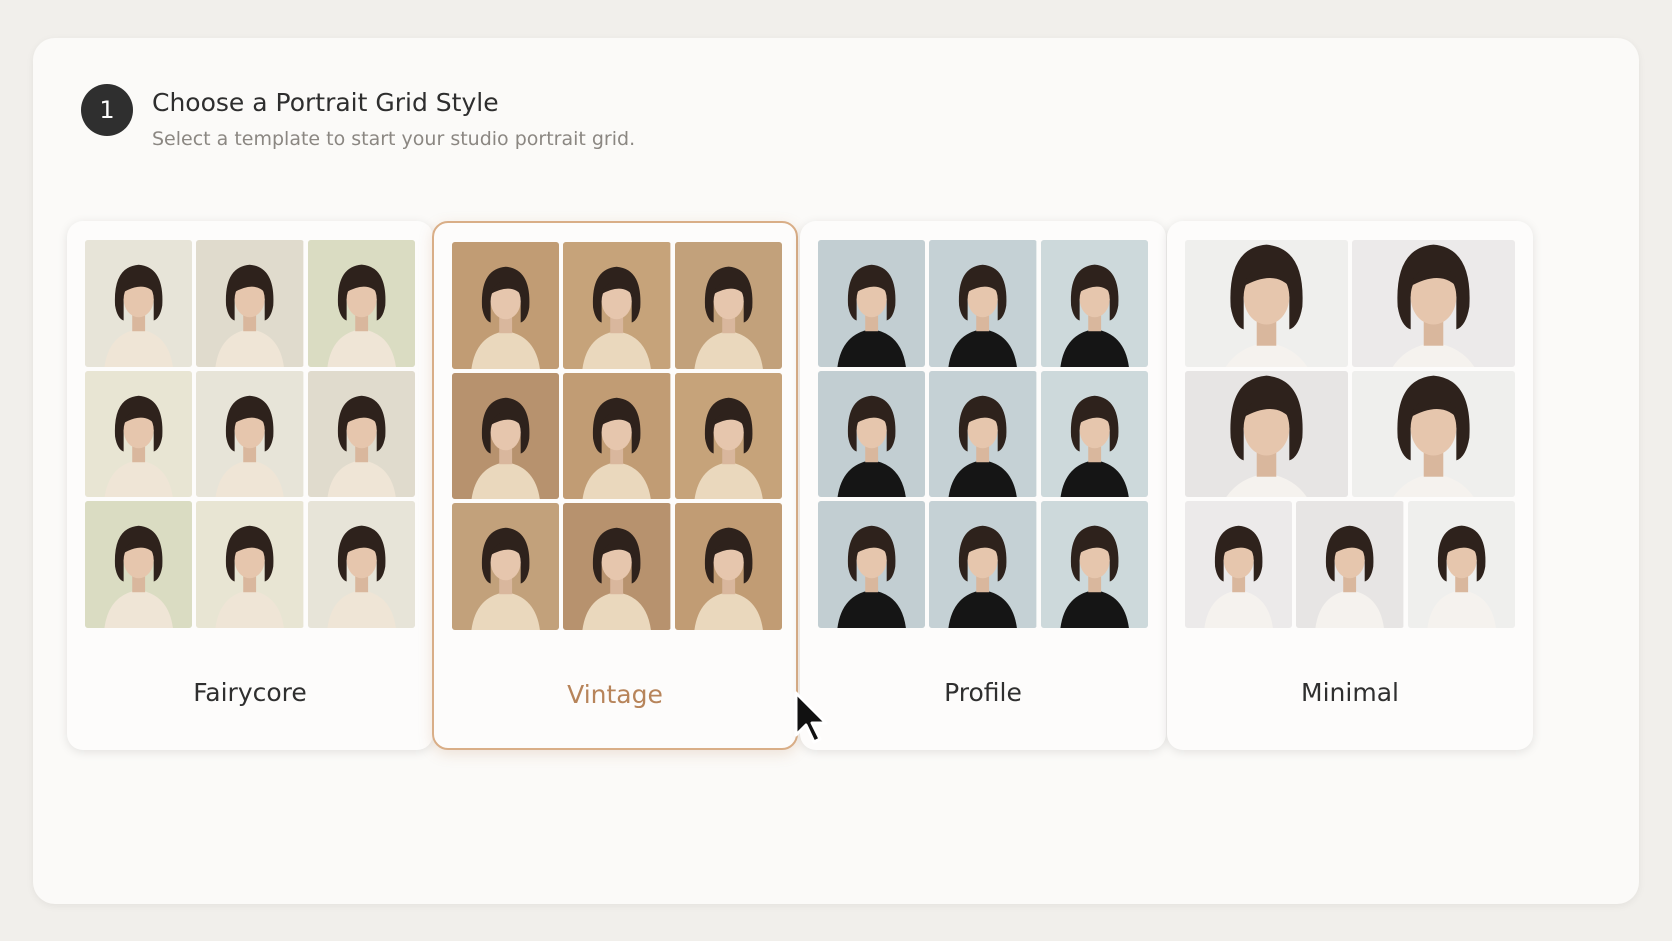  I want to click on template-card-vintage: Vintage, so click(615, 485).